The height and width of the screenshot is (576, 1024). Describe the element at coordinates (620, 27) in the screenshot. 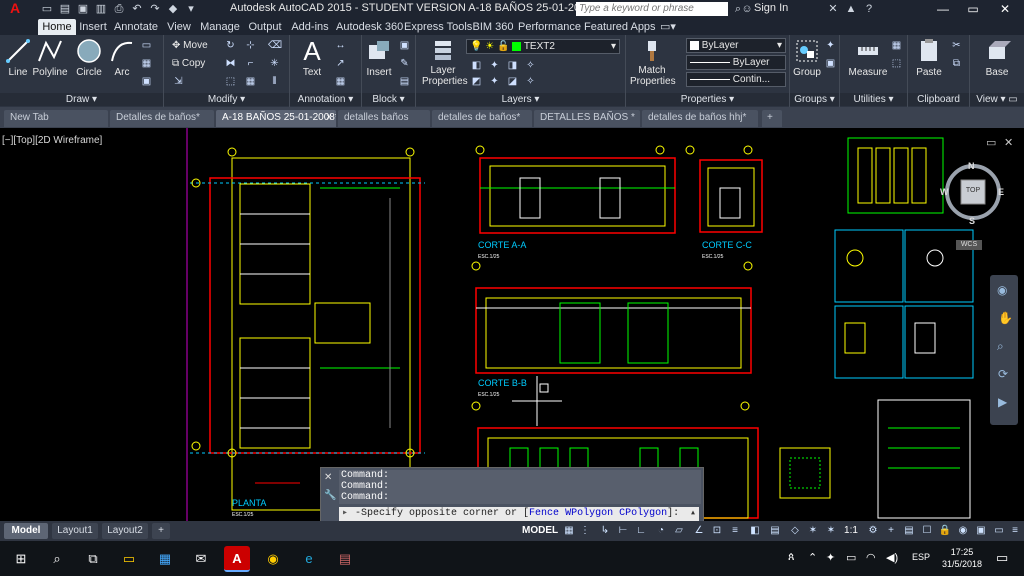

I see `tab-featured-apps: Featured Apps` at that location.